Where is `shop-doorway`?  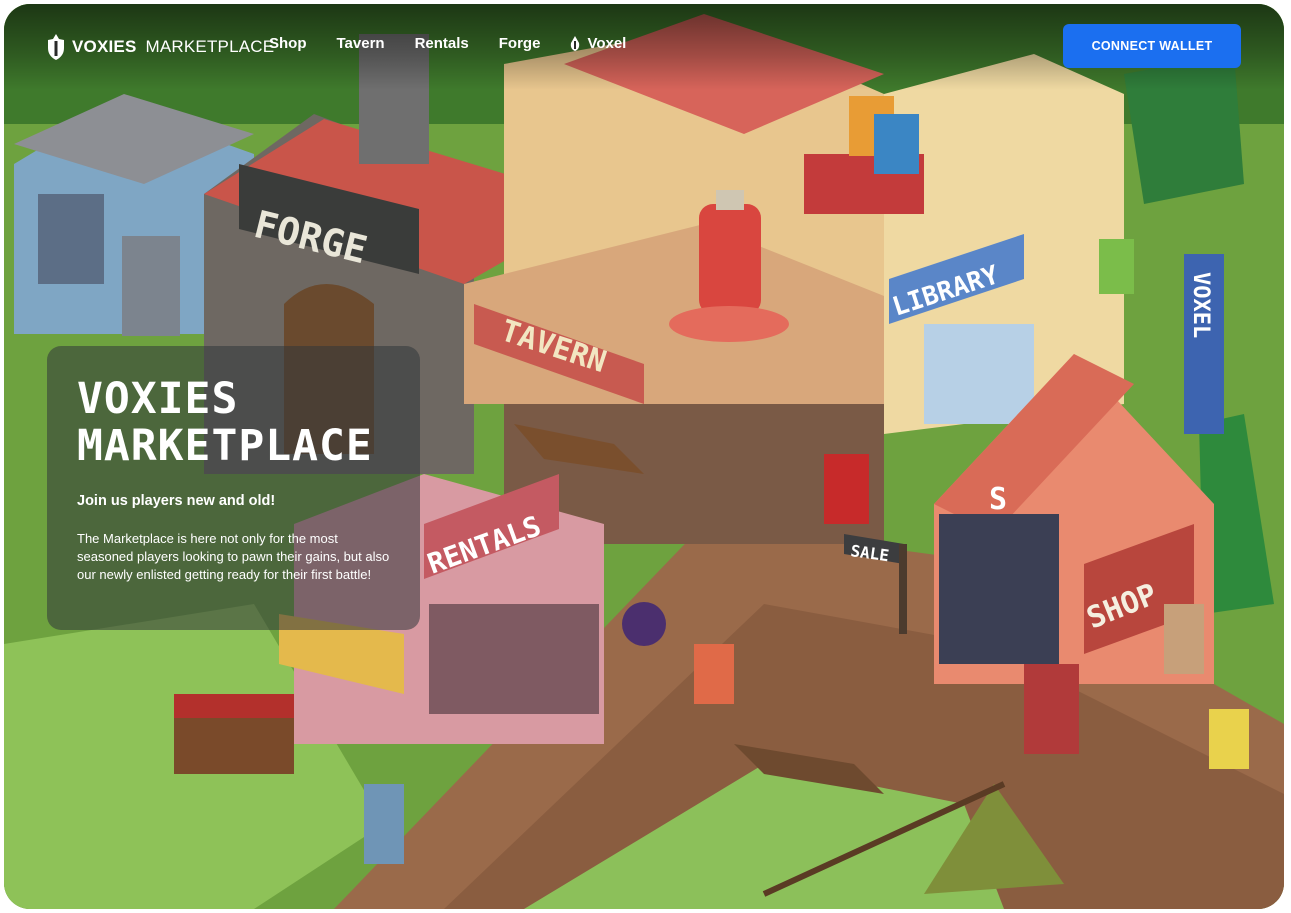 shop-doorway is located at coordinates (999, 589).